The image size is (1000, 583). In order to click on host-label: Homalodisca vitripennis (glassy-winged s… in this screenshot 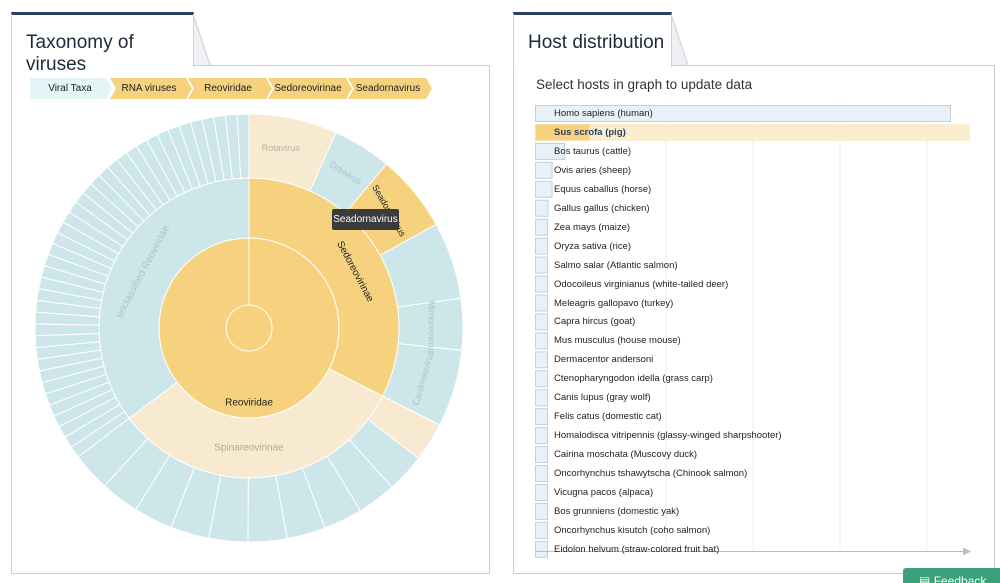, I will do `click(668, 435)`.